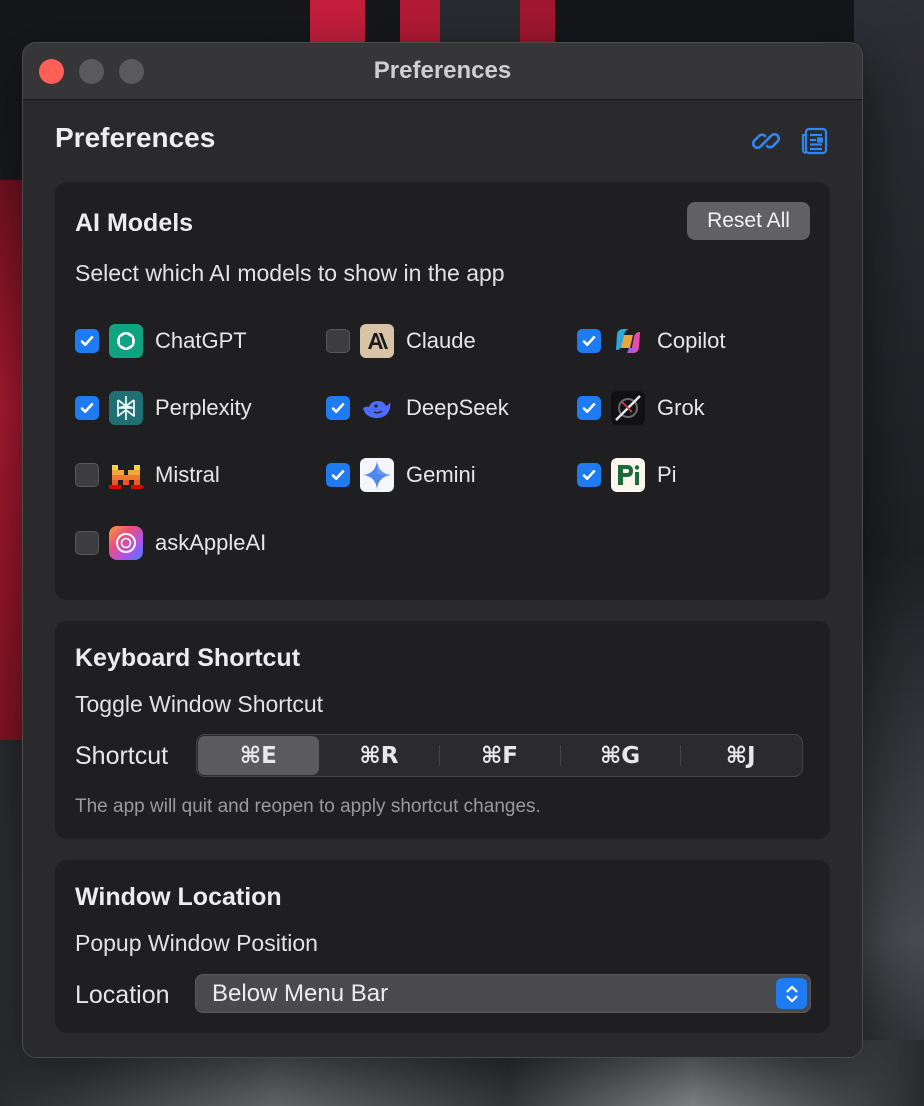 The width and height of the screenshot is (924, 1106). I want to click on chevron-up-down-icon, so click(791, 993).